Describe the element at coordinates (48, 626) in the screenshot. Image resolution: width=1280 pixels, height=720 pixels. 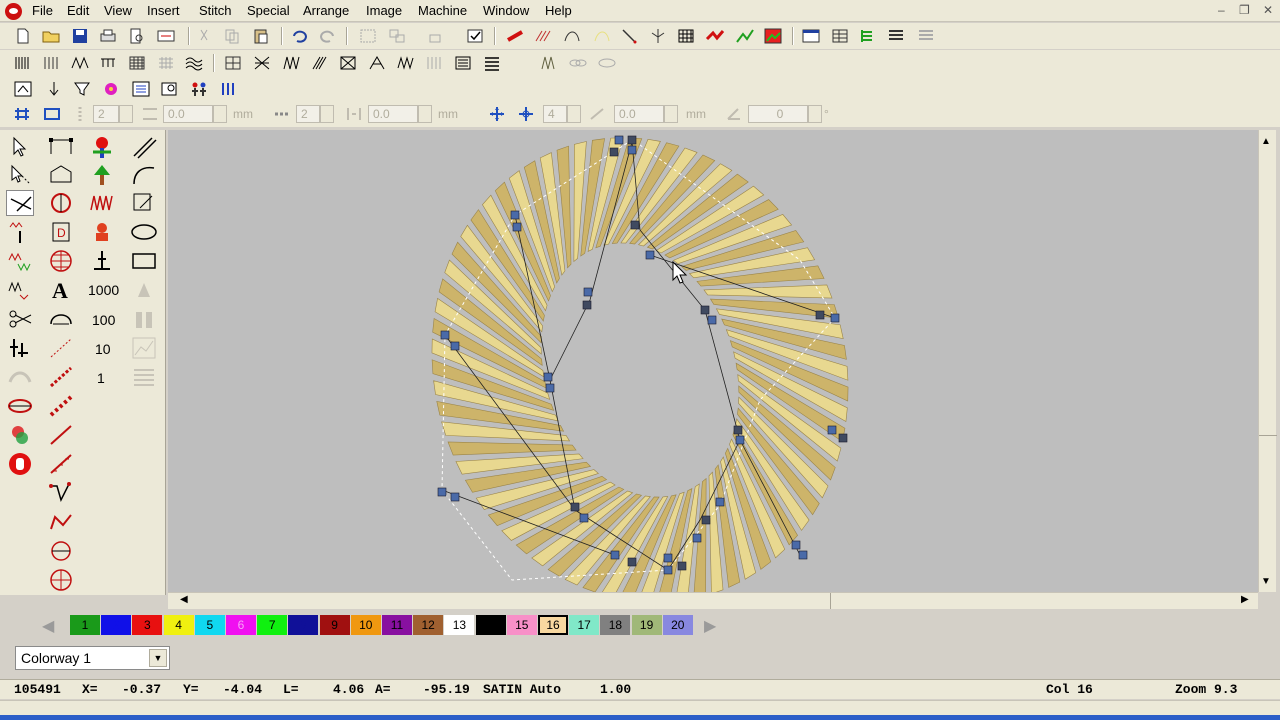
I see `palette-prev-icon: ◀` at that location.